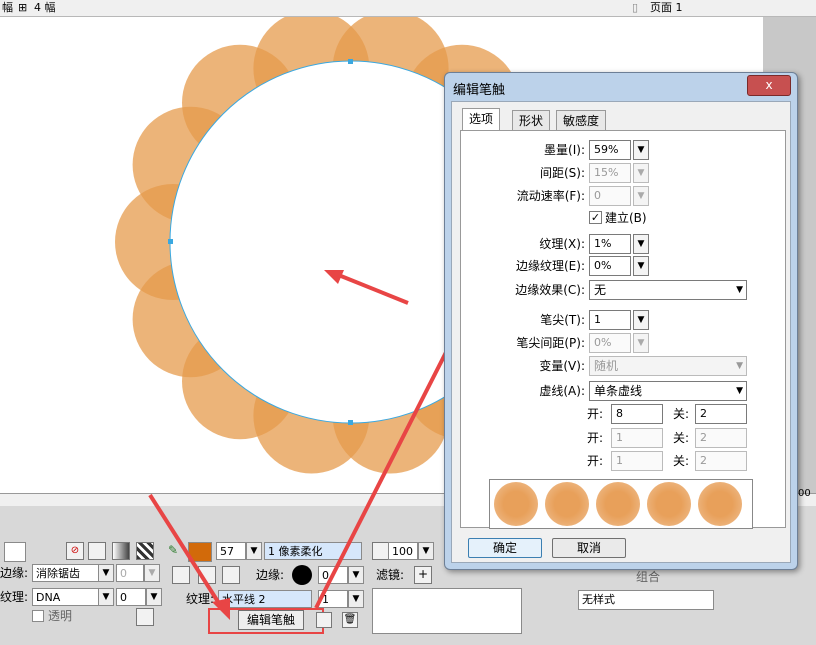 This screenshot has width=816, height=645. I want to click on filters-label: 滤镜:, so click(390, 575).